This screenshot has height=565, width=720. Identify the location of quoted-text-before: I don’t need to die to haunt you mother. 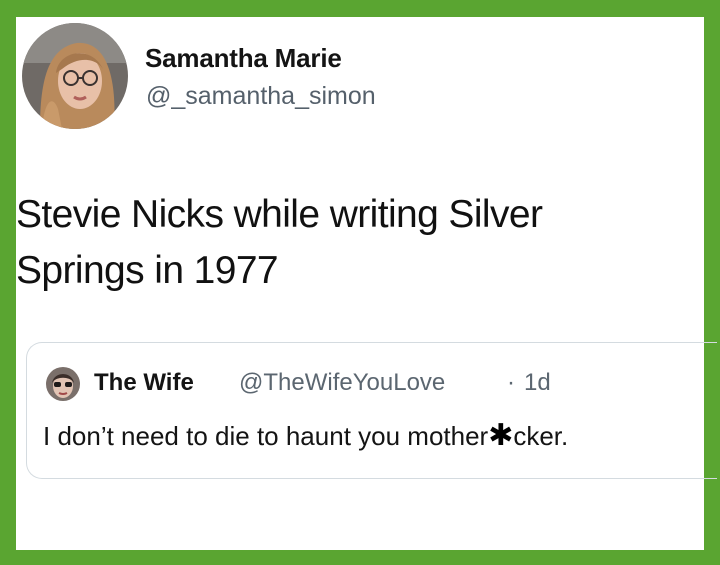
(266, 436).